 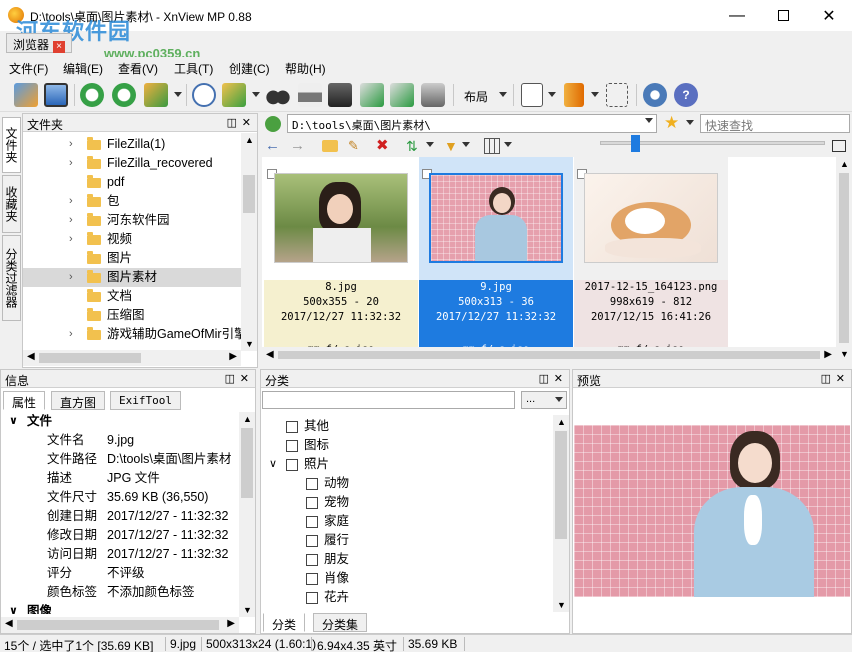 I want to click on fit-icon, so click(x=839, y=146).